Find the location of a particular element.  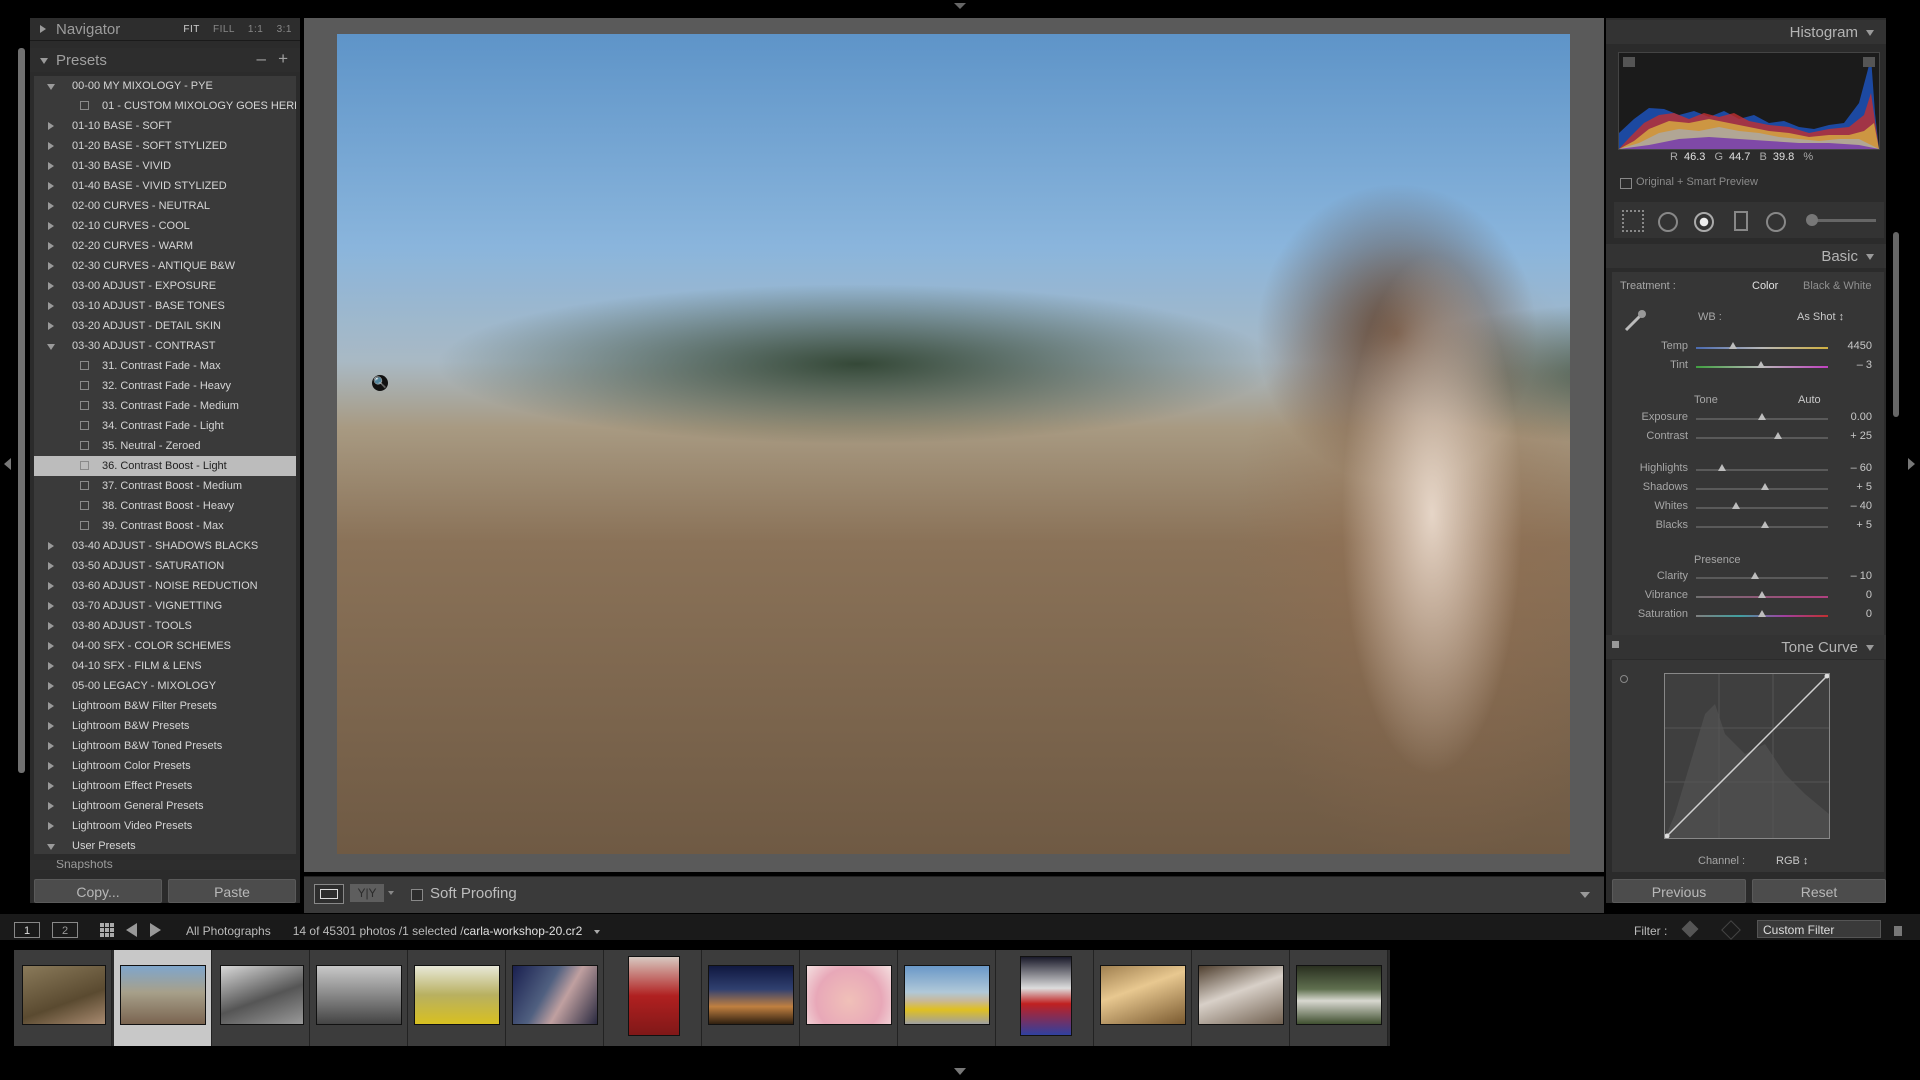

preset-folder: Lightroom Effect Presets is located at coordinates (165, 786).